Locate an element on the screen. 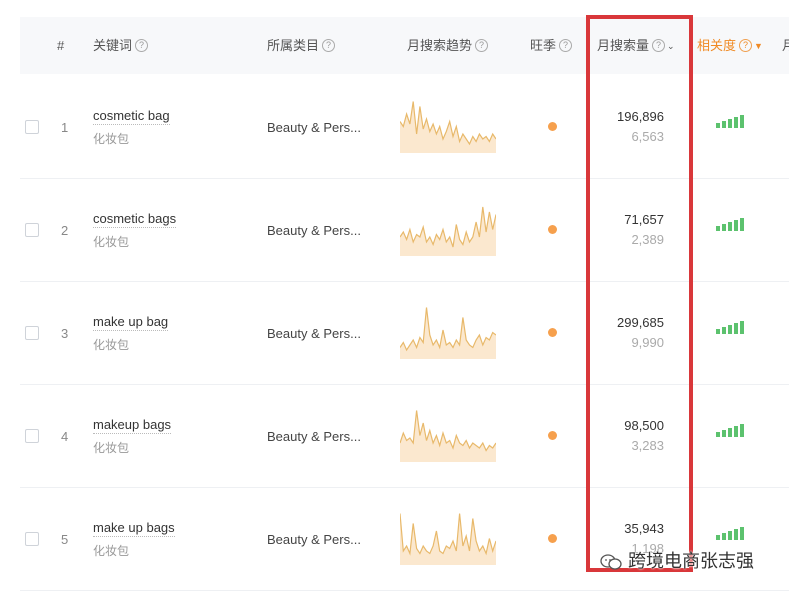 The image size is (789, 592). keyword-link: make up bags is located at coordinates (134, 528).